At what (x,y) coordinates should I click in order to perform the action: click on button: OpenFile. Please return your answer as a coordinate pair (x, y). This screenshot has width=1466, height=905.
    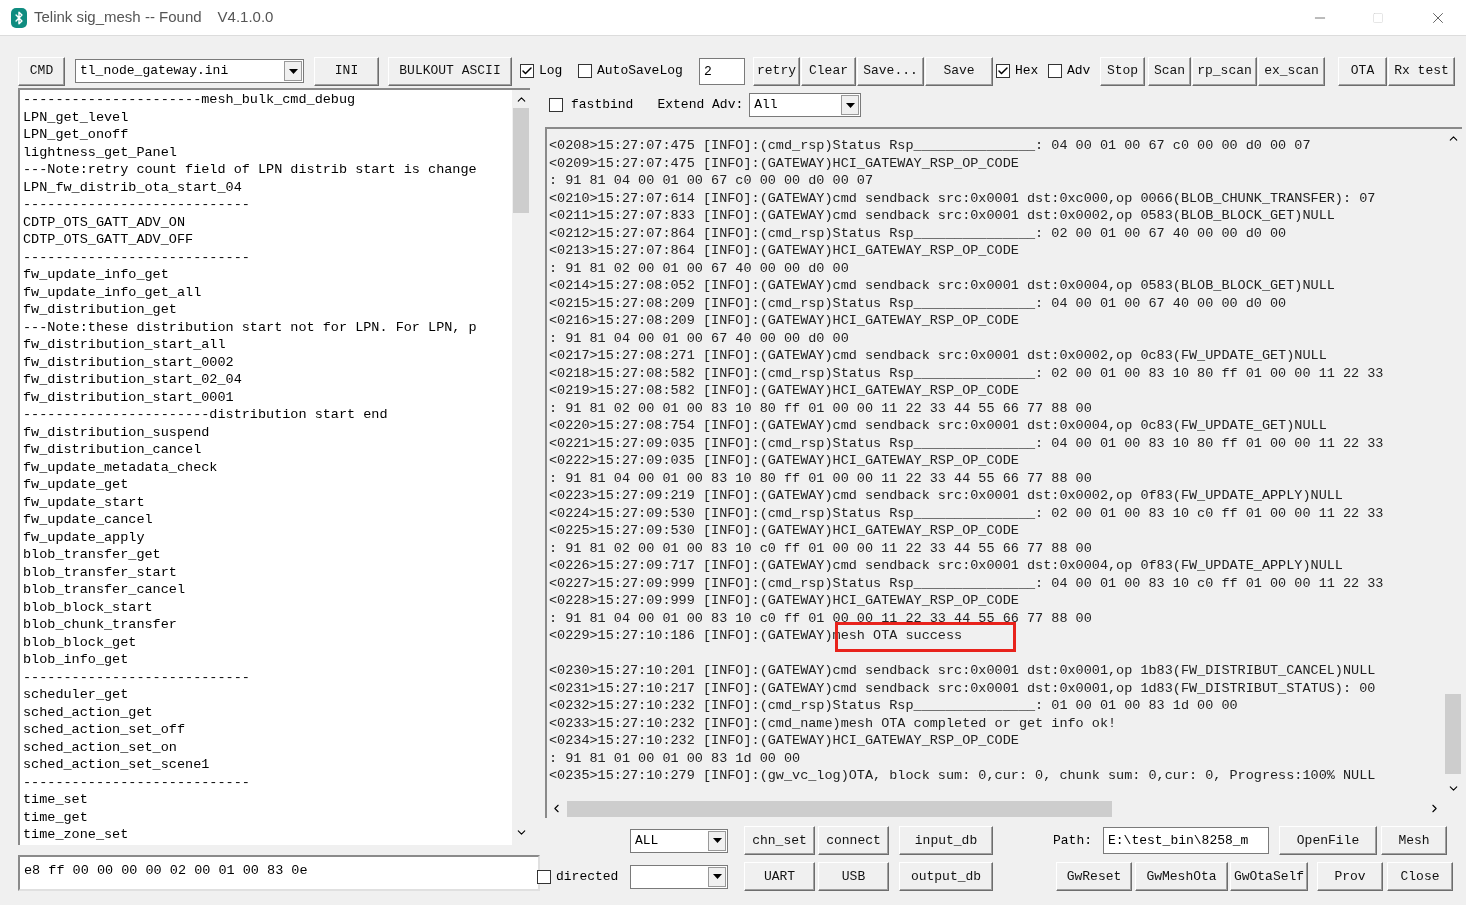
    Looking at the image, I should click on (1328, 840).